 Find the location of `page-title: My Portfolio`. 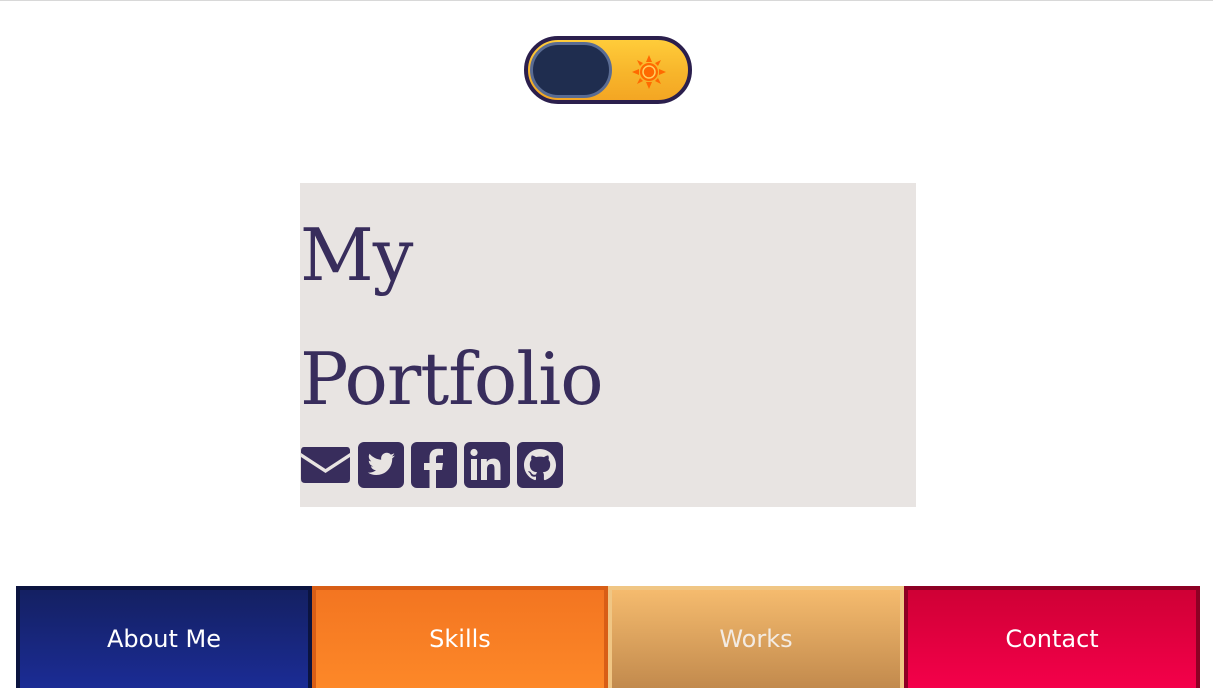

page-title: My Portfolio is located at coordinates (452, 317).